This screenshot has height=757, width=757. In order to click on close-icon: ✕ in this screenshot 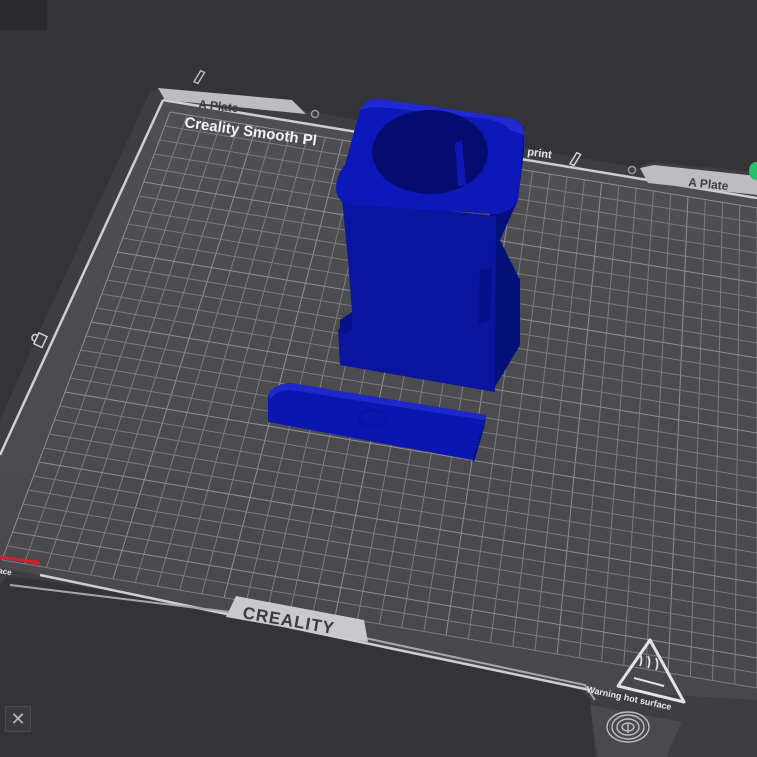, I will do `click(18, 719)`.